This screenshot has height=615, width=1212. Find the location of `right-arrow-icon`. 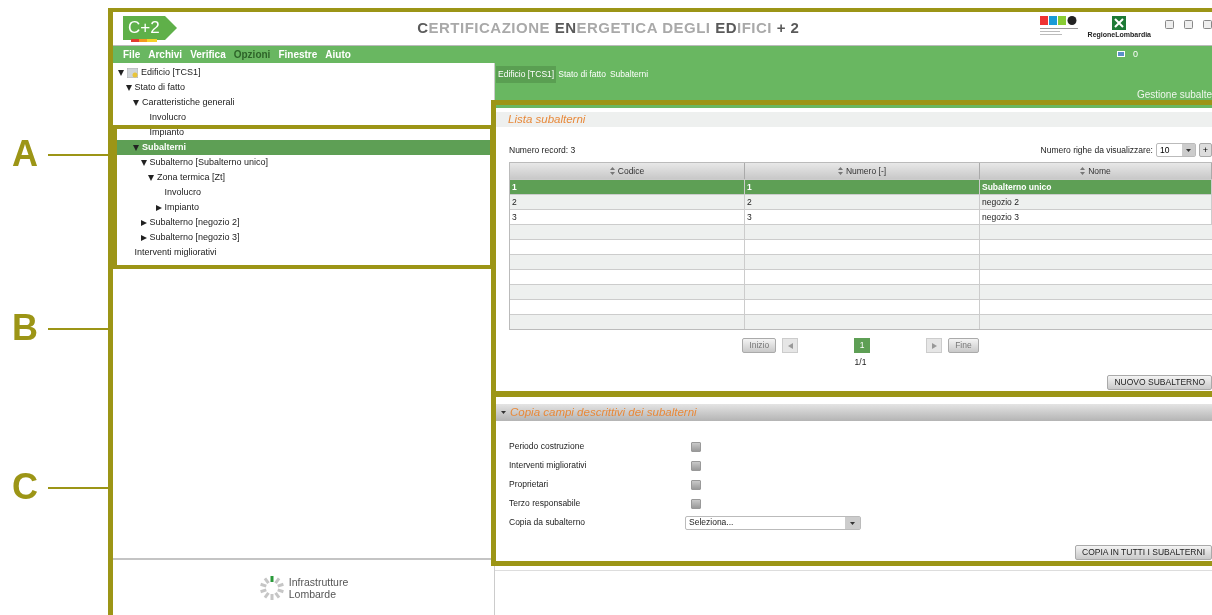

right-arrow-icon is located at coordinates (934, 345).